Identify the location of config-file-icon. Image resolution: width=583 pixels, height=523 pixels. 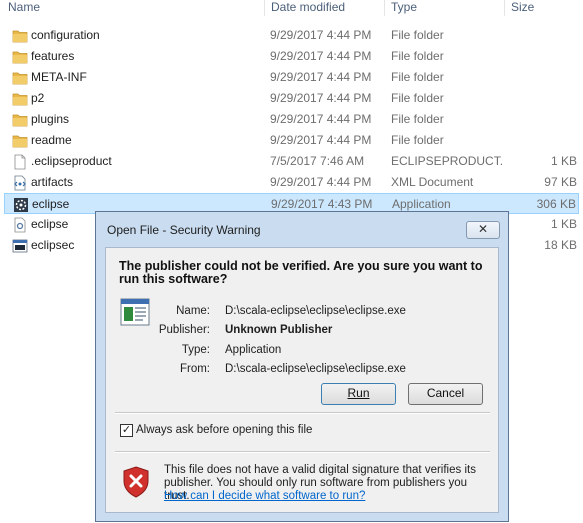
(20, 225).